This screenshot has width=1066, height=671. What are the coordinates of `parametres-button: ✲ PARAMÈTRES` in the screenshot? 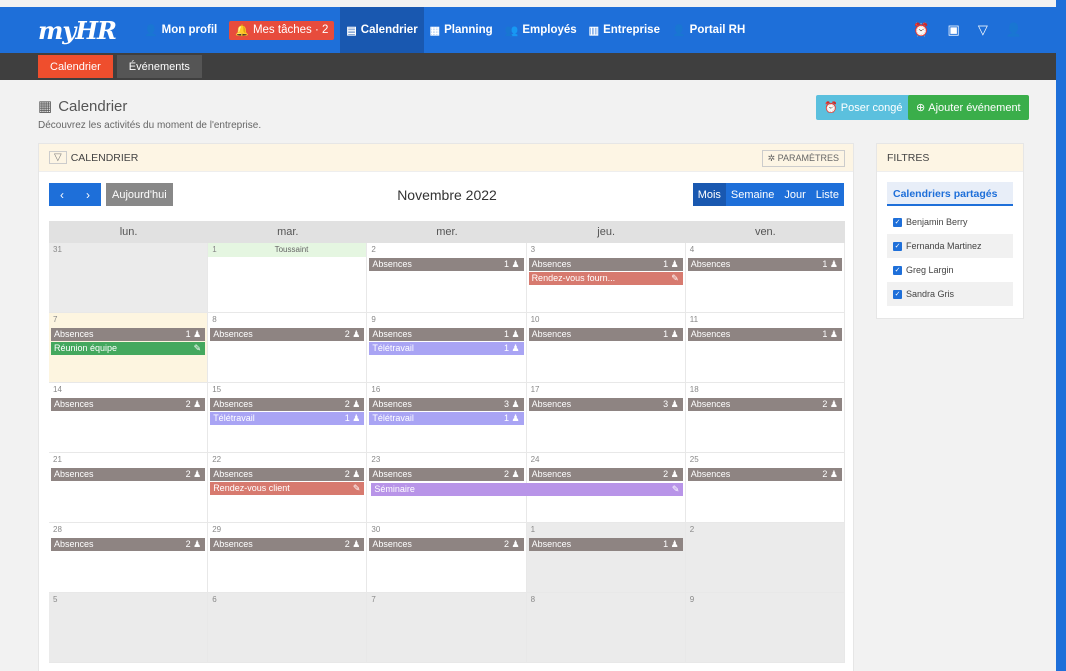 It's located at (803, 158).